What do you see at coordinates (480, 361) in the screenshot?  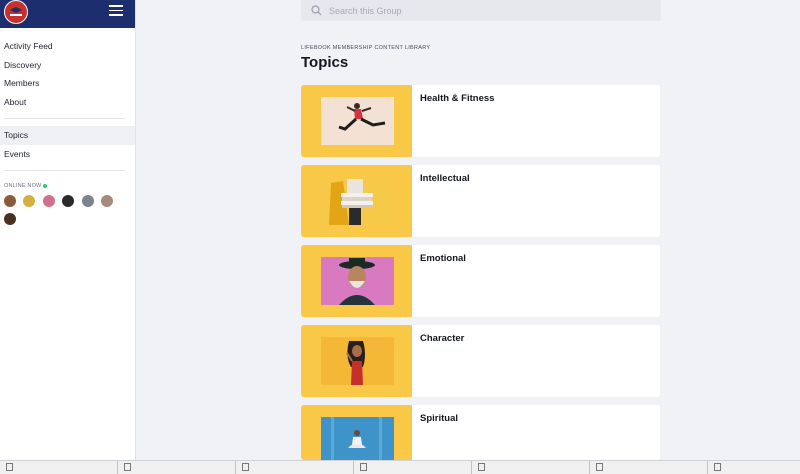 I see `topic-card-character: Character` at bounding box center [480, 361].